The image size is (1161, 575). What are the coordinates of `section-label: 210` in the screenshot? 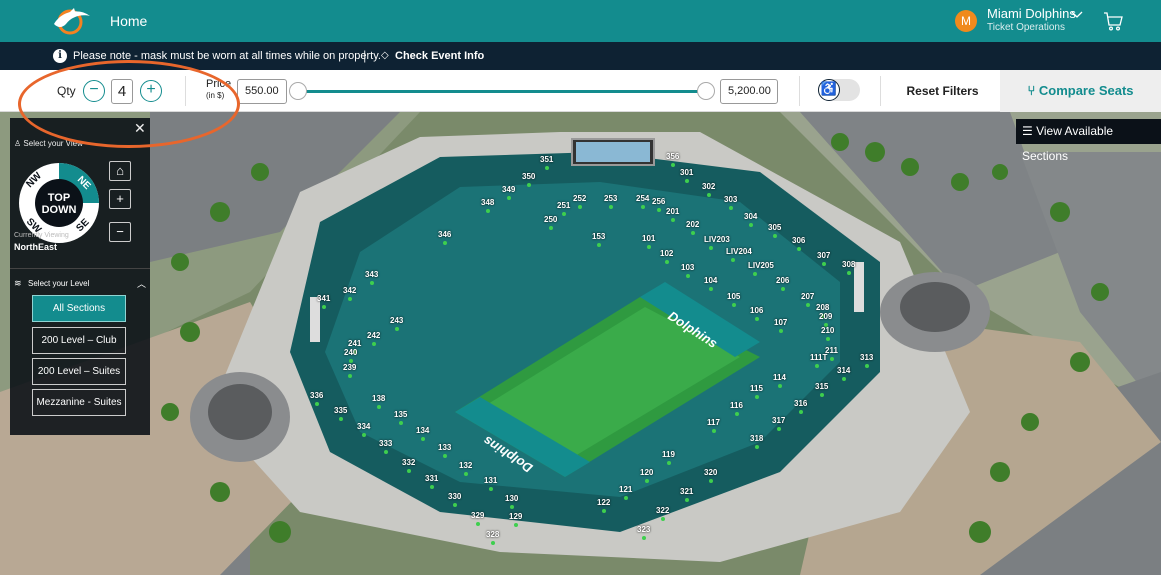 It's located at (827, 330).